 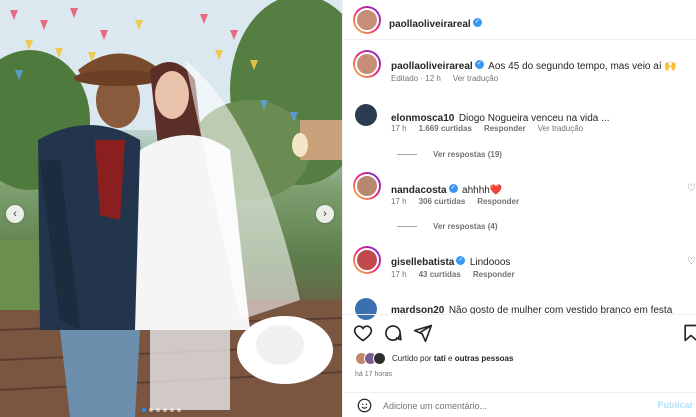 I want to click on caption-edited-time: Editado · 12 h, so click(x=416, y=78).